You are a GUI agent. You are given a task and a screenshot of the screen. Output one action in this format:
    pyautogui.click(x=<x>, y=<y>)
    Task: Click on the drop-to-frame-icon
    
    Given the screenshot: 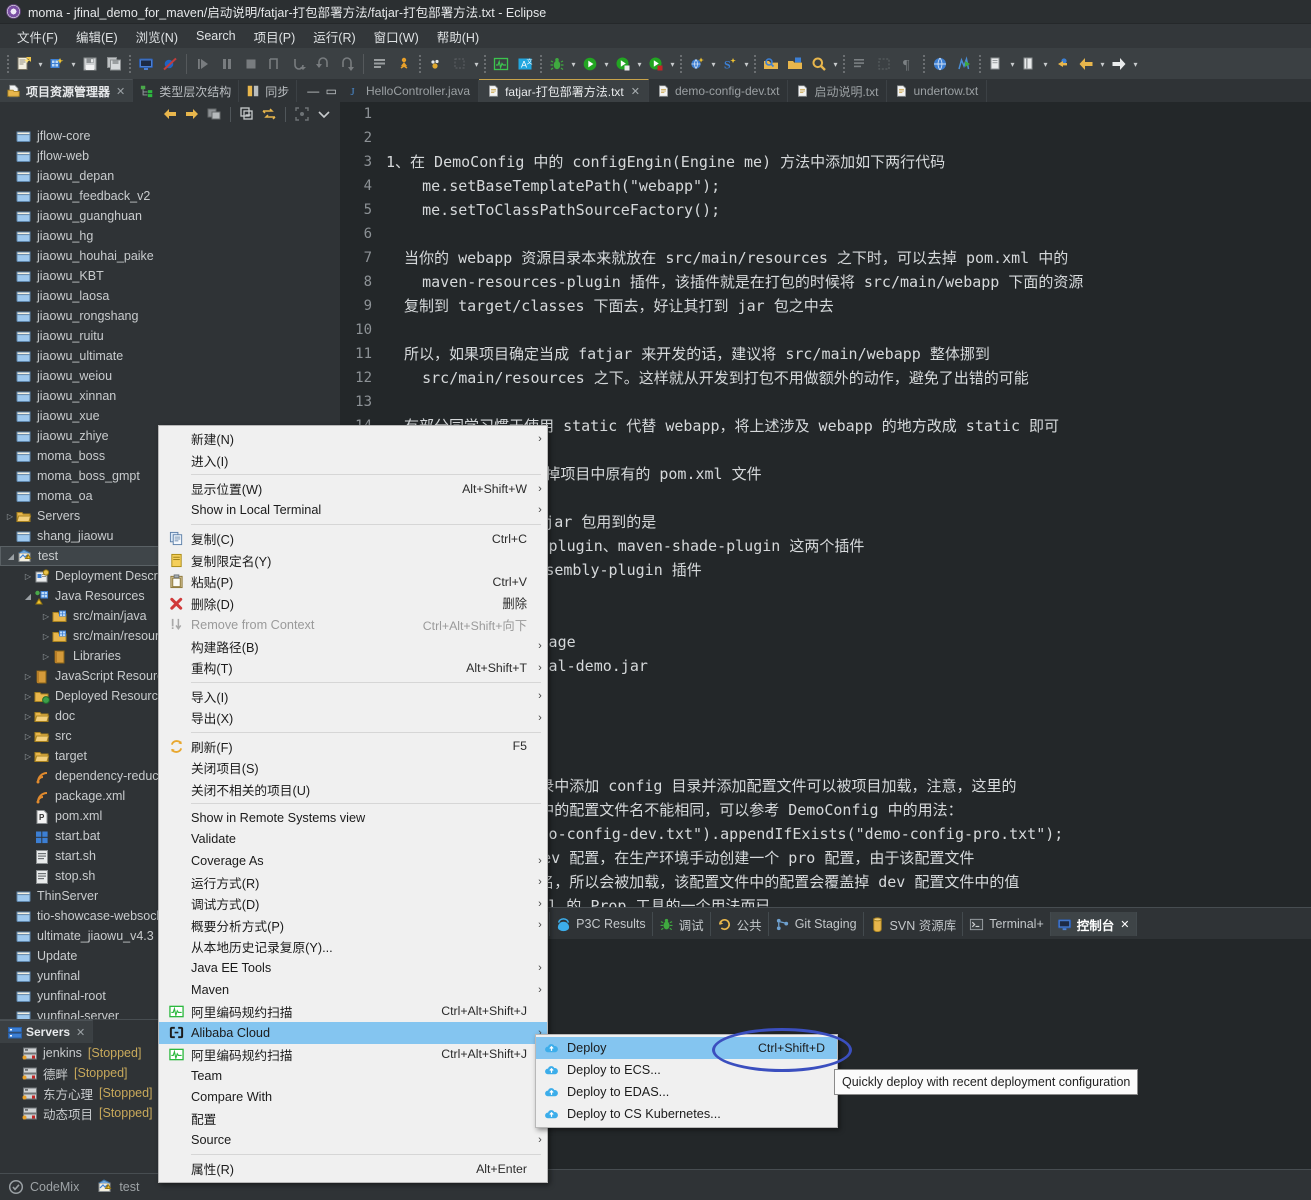 What is the action you would take?
    pyautogui.click(x=347, y=64)
    